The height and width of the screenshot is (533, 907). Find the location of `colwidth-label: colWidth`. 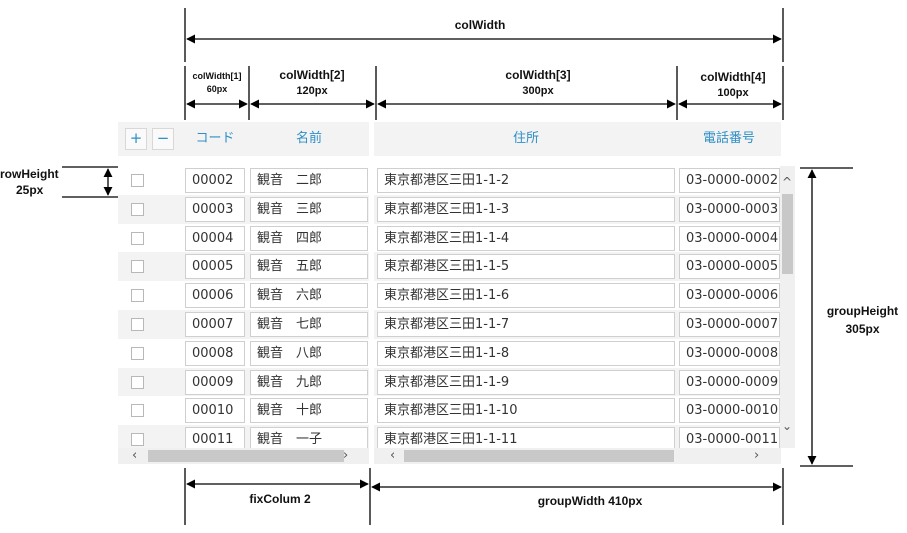

colwidth-label: colWidth is located at coordinates (480, 25).